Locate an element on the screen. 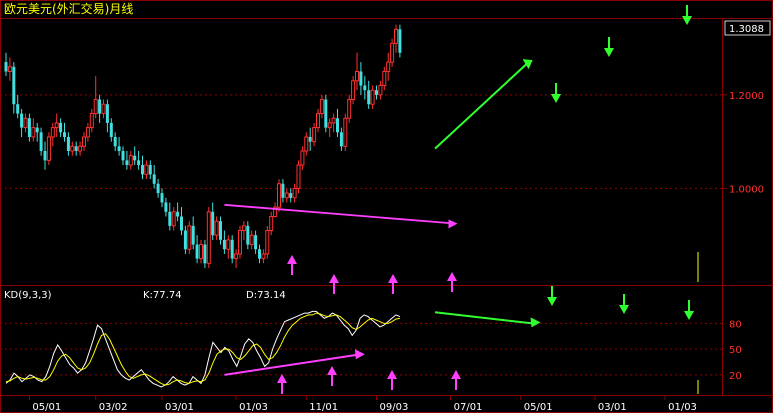  time-tick-label: 05/01 is located at coordinates (538, 407).